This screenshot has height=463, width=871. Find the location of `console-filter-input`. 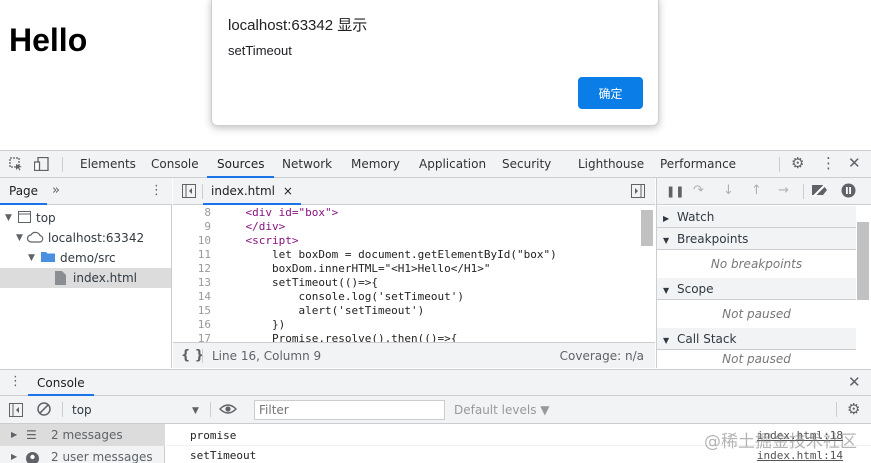

console-filter-input is located at coordinates (349, 410).